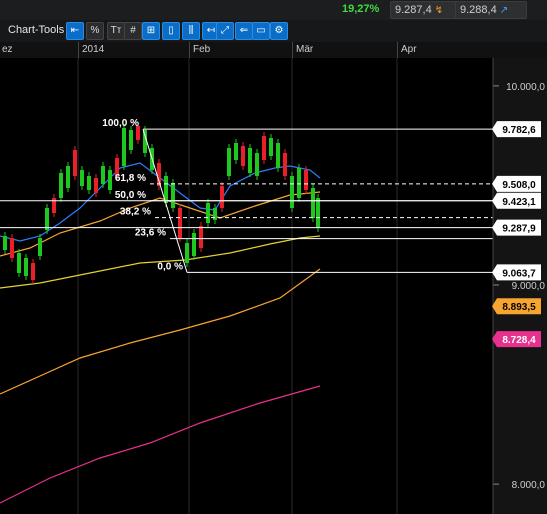  I want to click on text-tool-button: Tт, so click(116, 31).